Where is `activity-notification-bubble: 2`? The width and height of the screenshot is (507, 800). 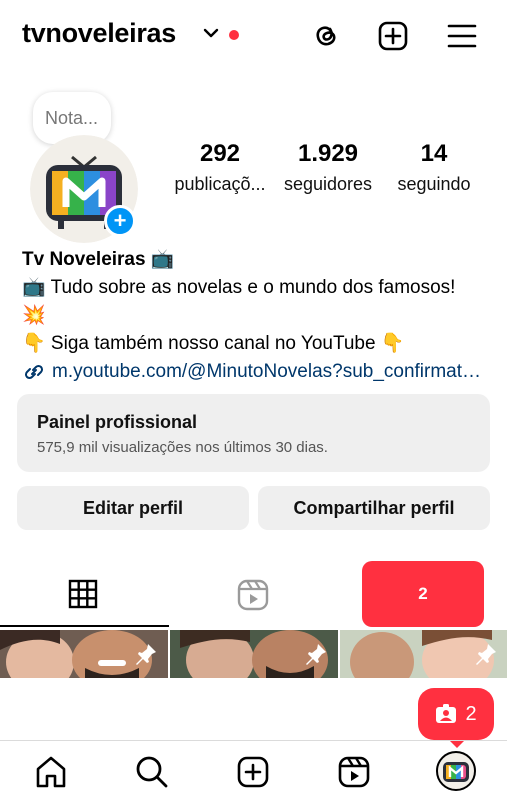
activity-notification-bubble: 2 is located at coordinates (456, 718).